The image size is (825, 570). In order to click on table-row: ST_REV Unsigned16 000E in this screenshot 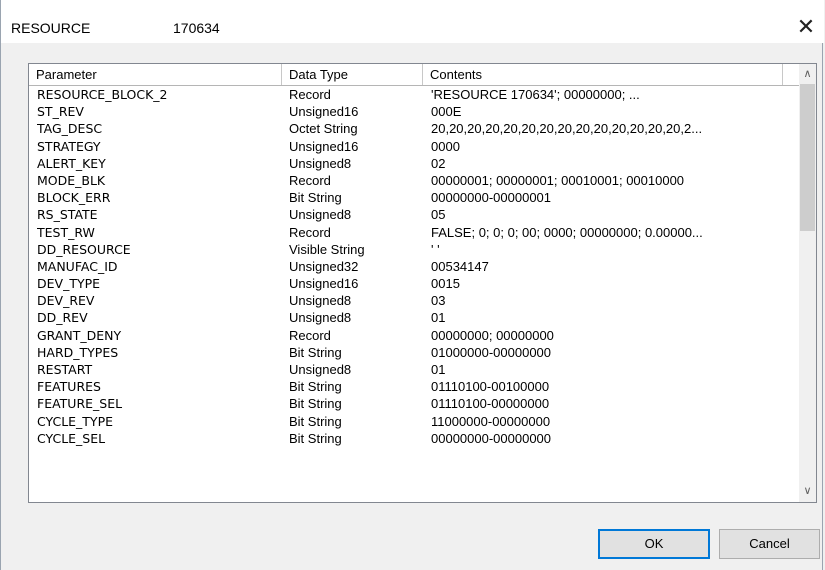, I will do `click(414, 111)`.